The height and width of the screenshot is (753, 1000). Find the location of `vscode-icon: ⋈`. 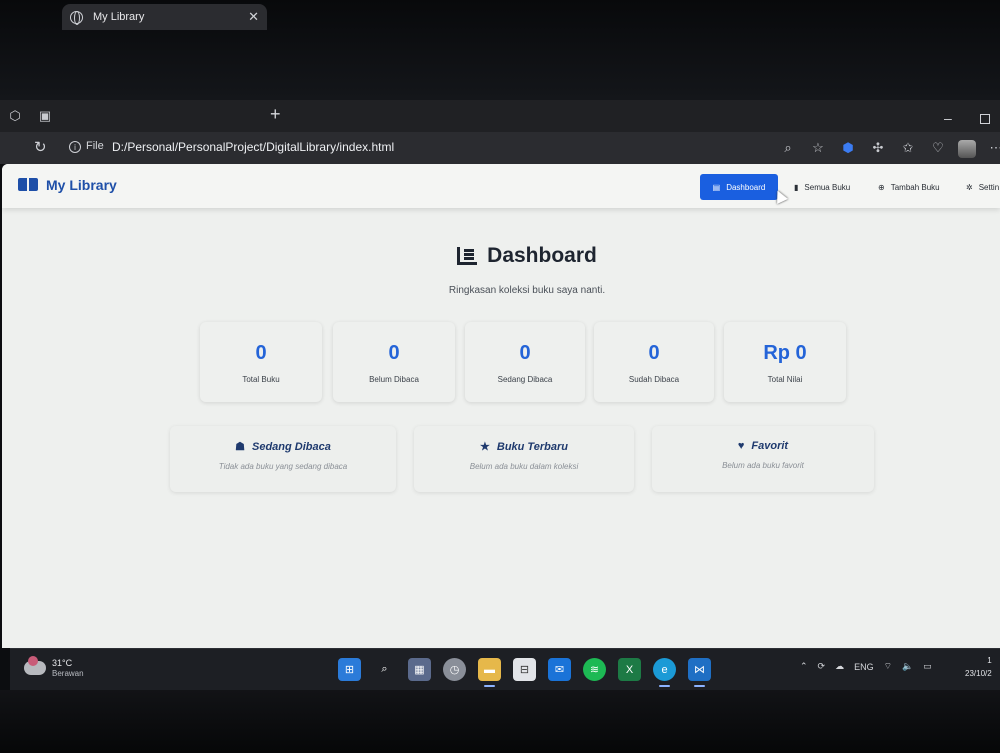

vscode-icon: ⋈ is located at coordinates (699, 672).